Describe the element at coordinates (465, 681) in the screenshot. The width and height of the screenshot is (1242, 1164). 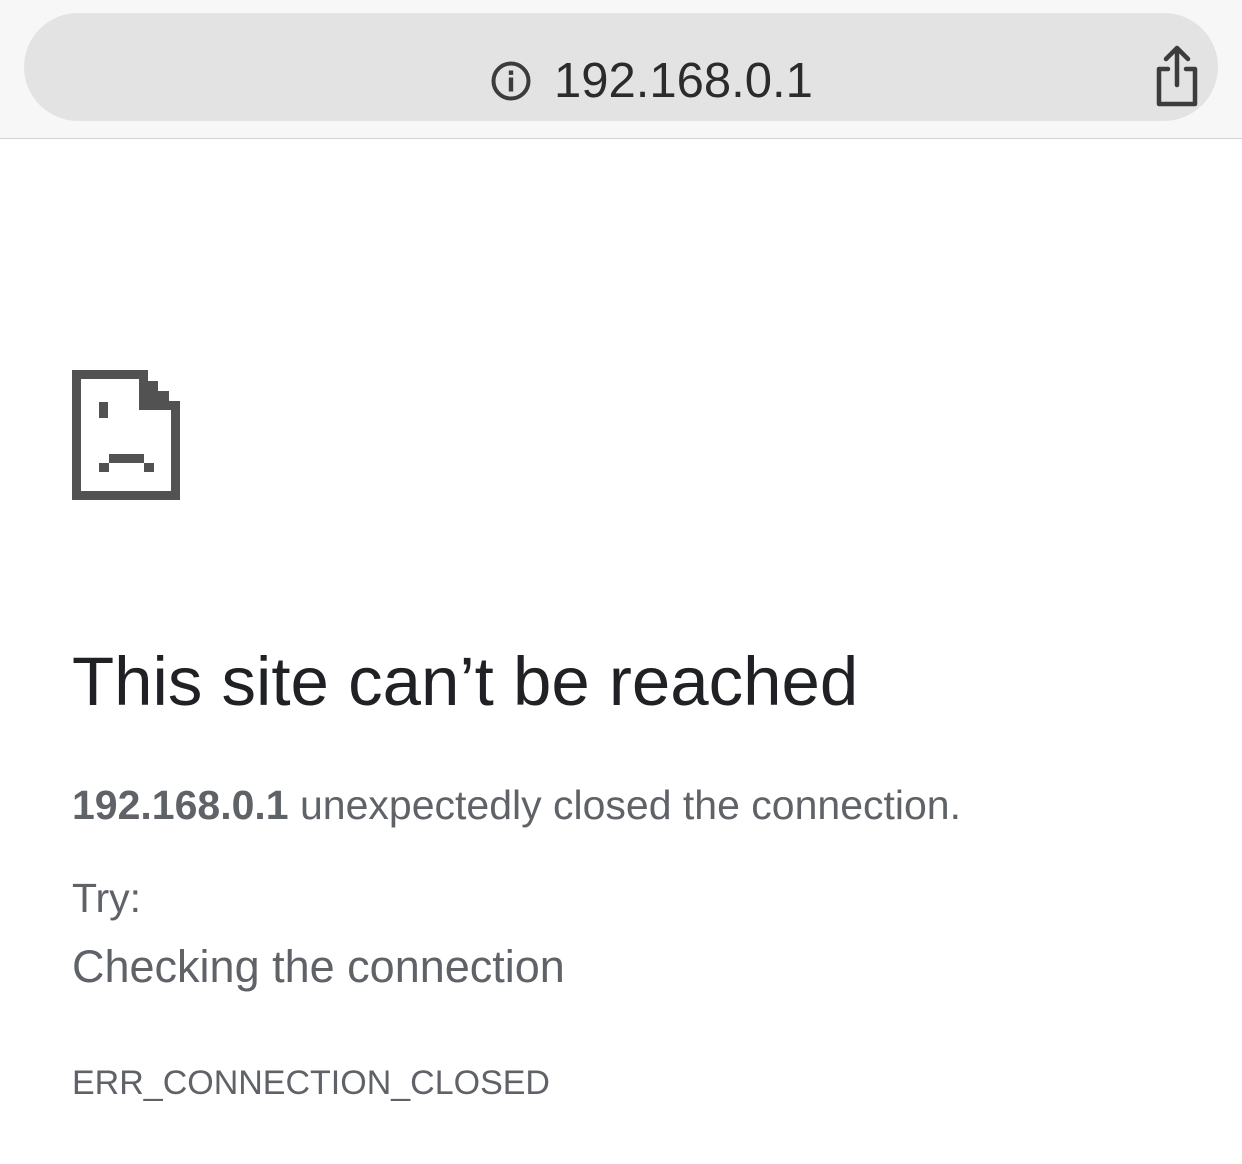
I see `error-title: This site can’t be reached` at that location.